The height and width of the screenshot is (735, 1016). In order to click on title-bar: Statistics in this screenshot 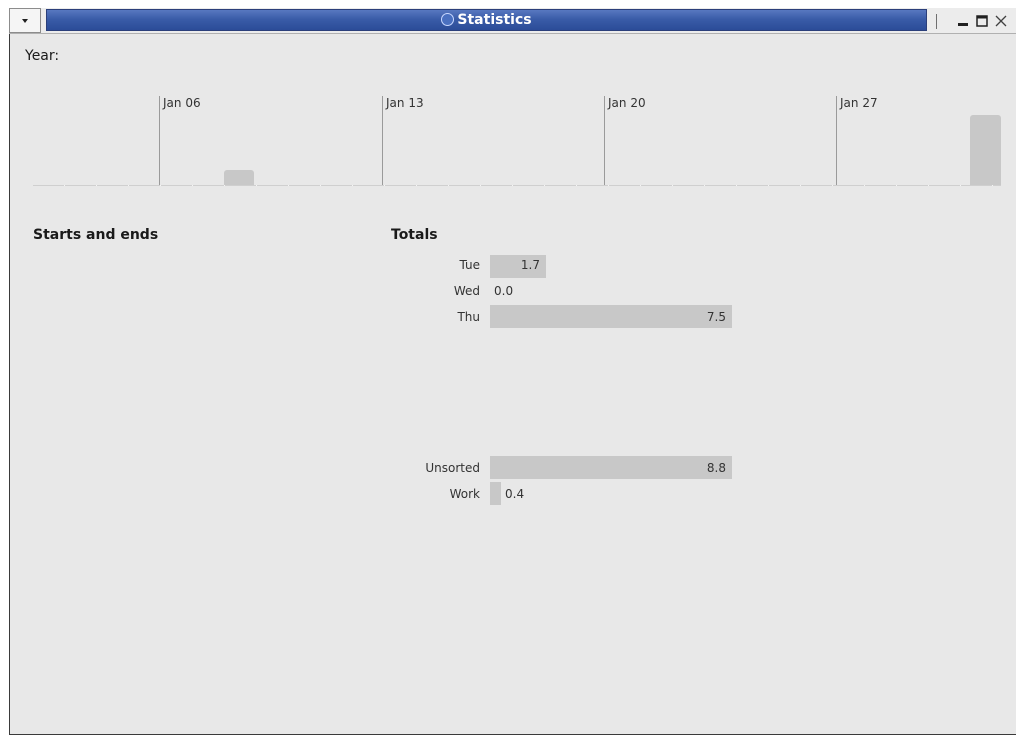, I will do `click(512, 21)`.